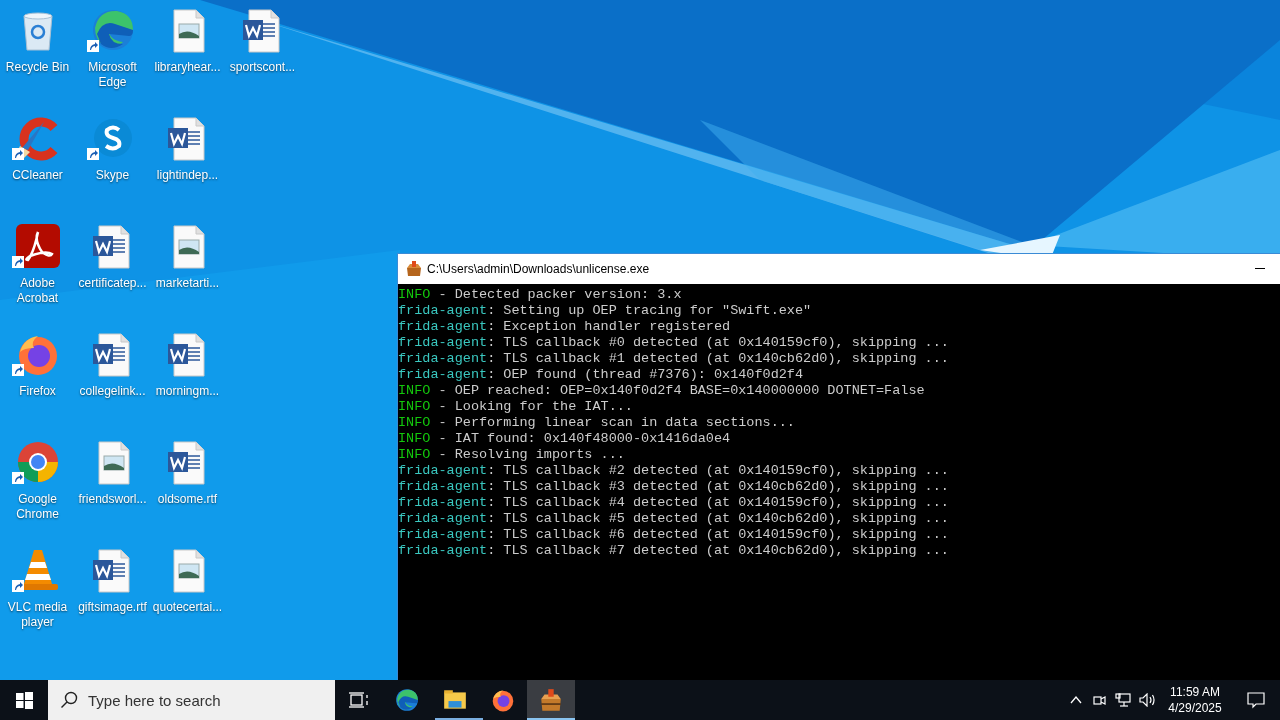  I want to click on console-line: frida-agent: Exception handler registered, so click(565, 327).